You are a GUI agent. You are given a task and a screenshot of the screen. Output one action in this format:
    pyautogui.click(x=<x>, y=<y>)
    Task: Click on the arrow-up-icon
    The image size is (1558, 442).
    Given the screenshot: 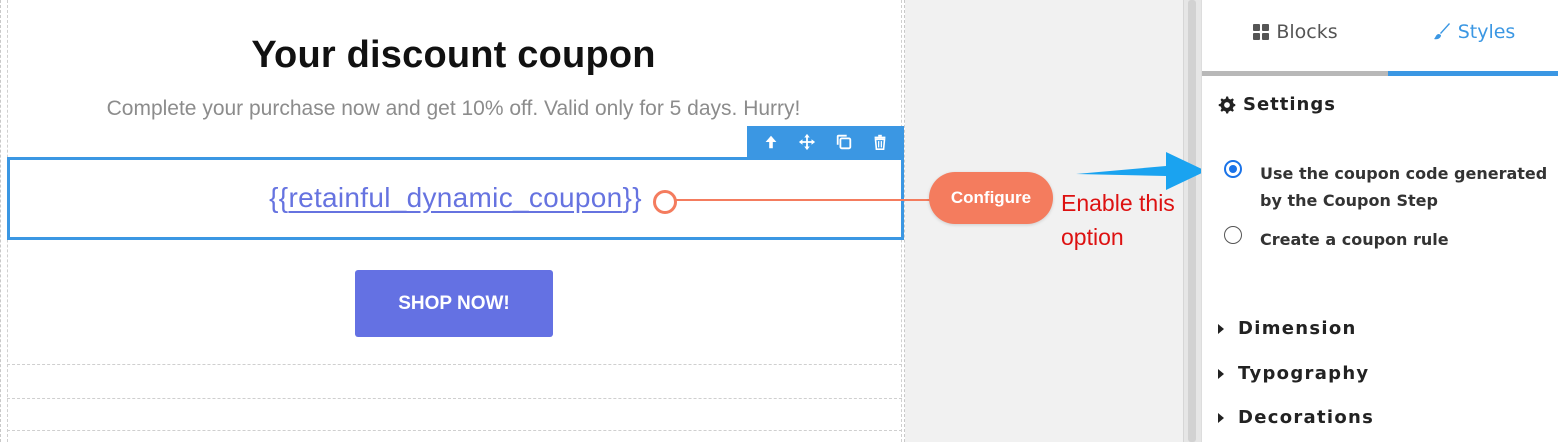 What is the action you would take?
    pyautogui.click(x=771, y=142)
    